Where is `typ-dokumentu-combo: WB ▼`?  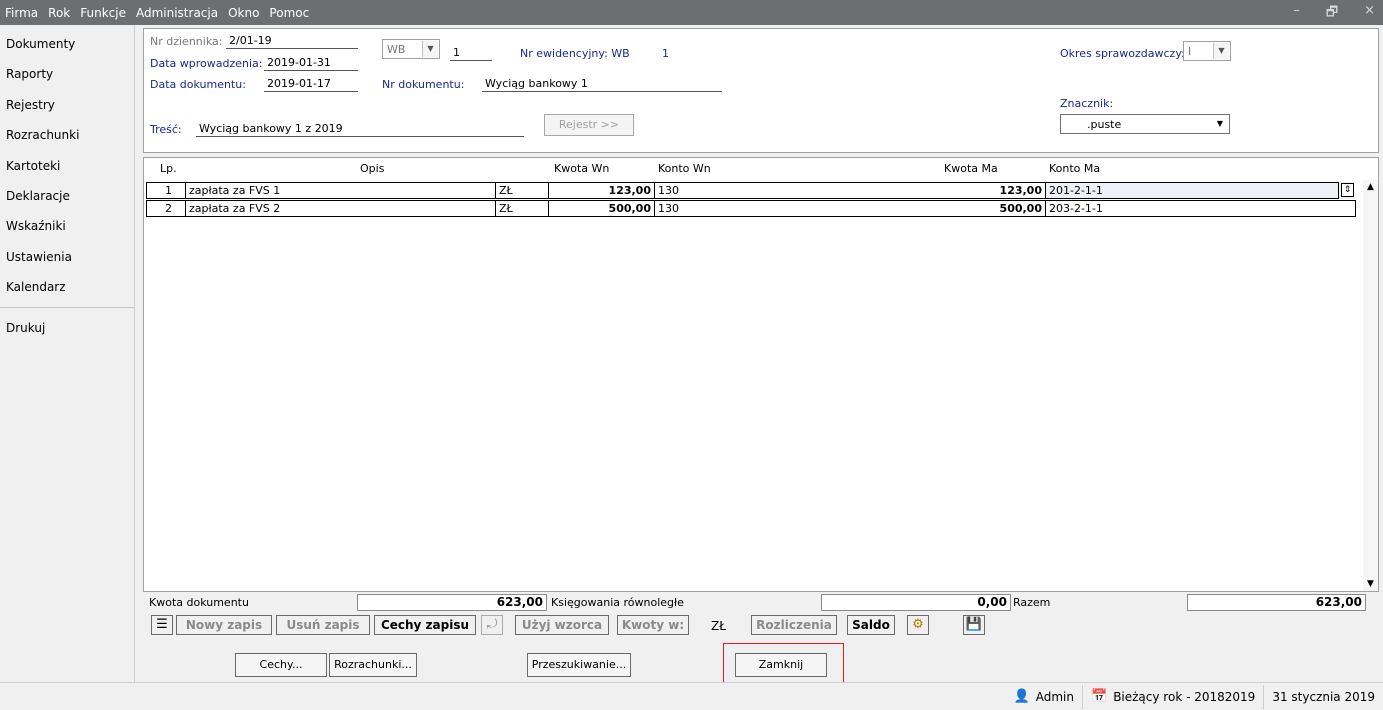 typ-dokumentu-combo: WB ▼ is located at coordinates (411, 49).